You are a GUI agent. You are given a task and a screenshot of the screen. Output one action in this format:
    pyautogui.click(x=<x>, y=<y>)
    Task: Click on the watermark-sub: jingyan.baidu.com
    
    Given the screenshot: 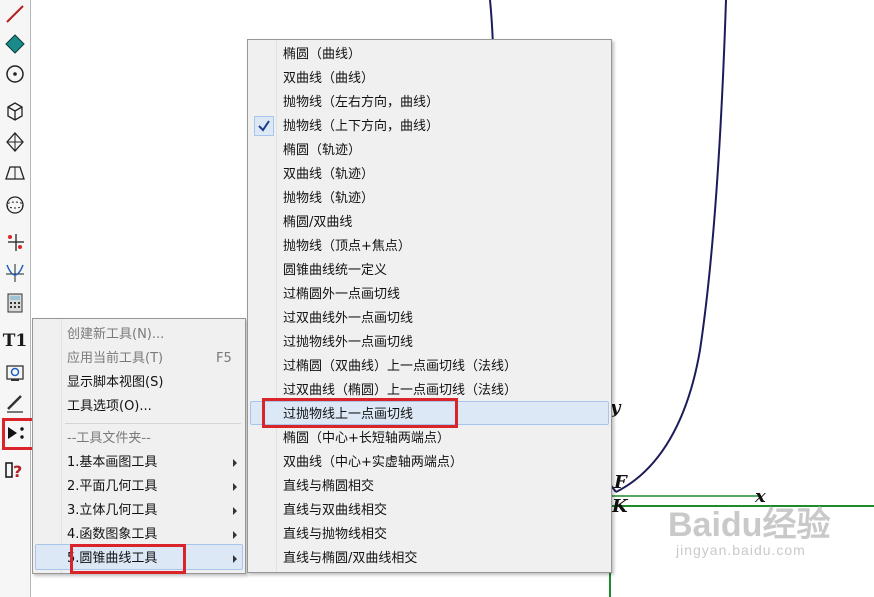 What is the action you would take?
    pyautogui.click(x=741, y=550)
    